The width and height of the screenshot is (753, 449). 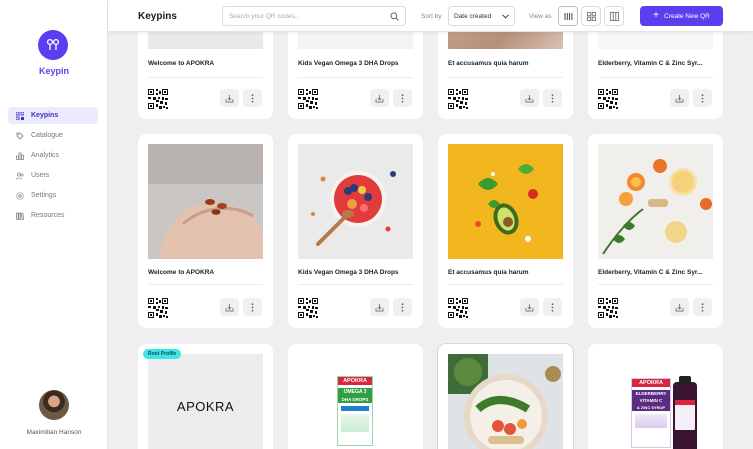 I want to click on sidebar-item-label: Catalogue, so click(x=47, y=135).